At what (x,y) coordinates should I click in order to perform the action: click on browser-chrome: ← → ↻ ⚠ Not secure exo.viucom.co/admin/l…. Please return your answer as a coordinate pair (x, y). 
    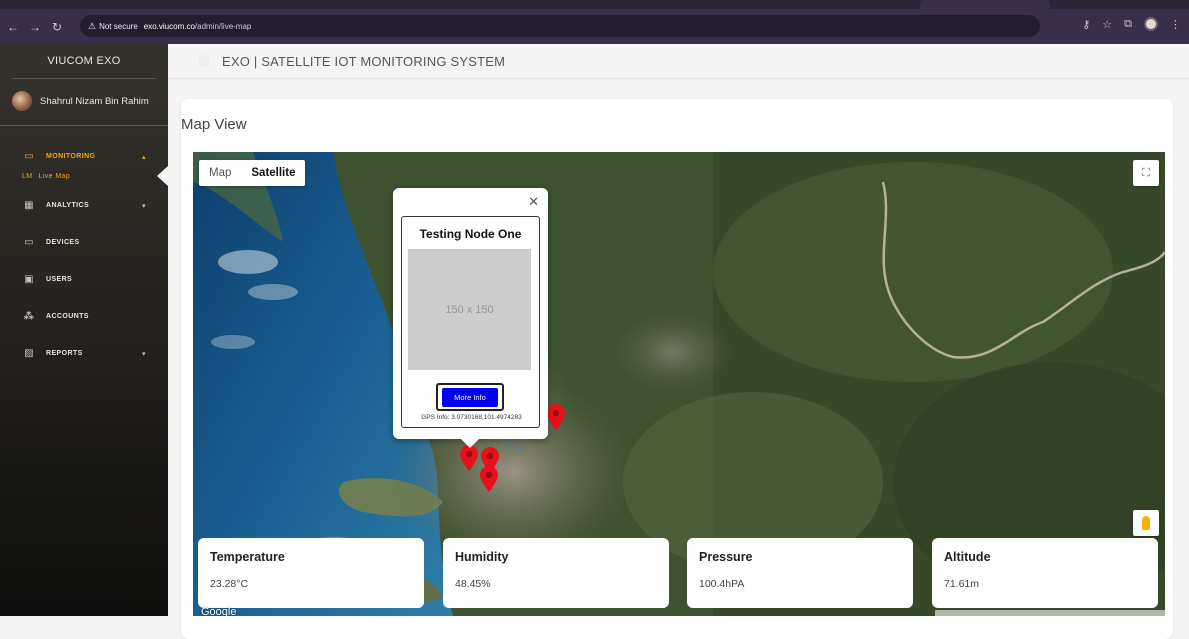
    Looking at the image, I should click on (594, 22).